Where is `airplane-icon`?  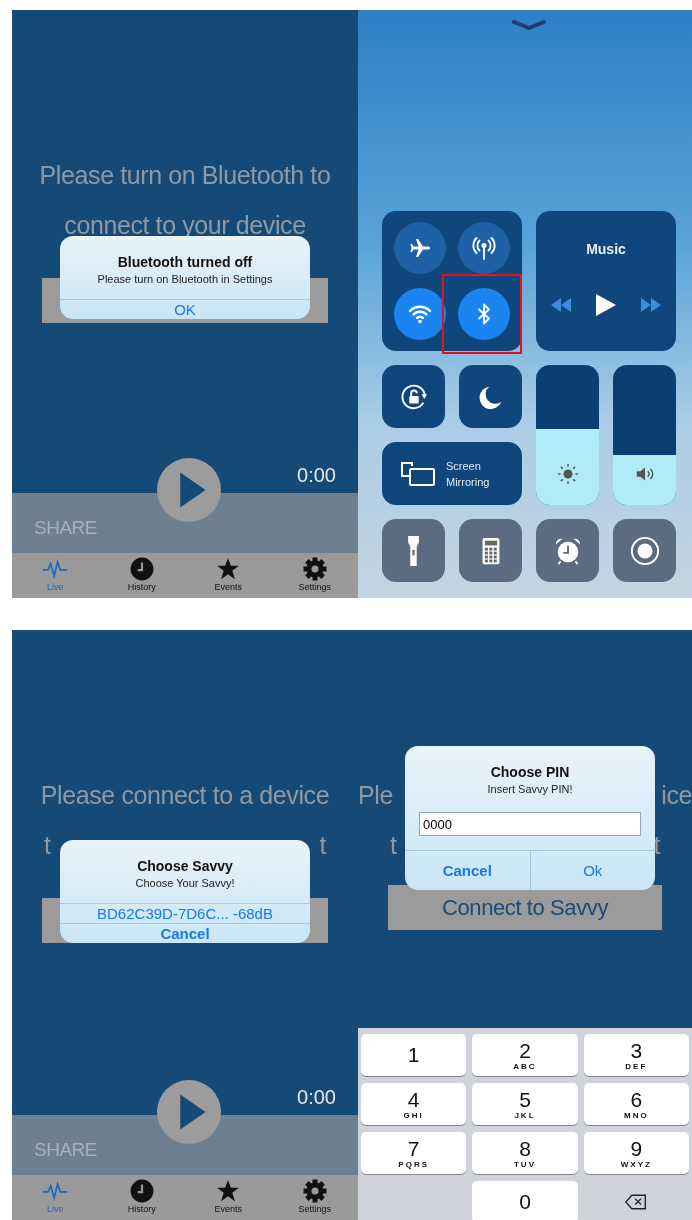 airplane-icon is located at coordinates (420, 248).